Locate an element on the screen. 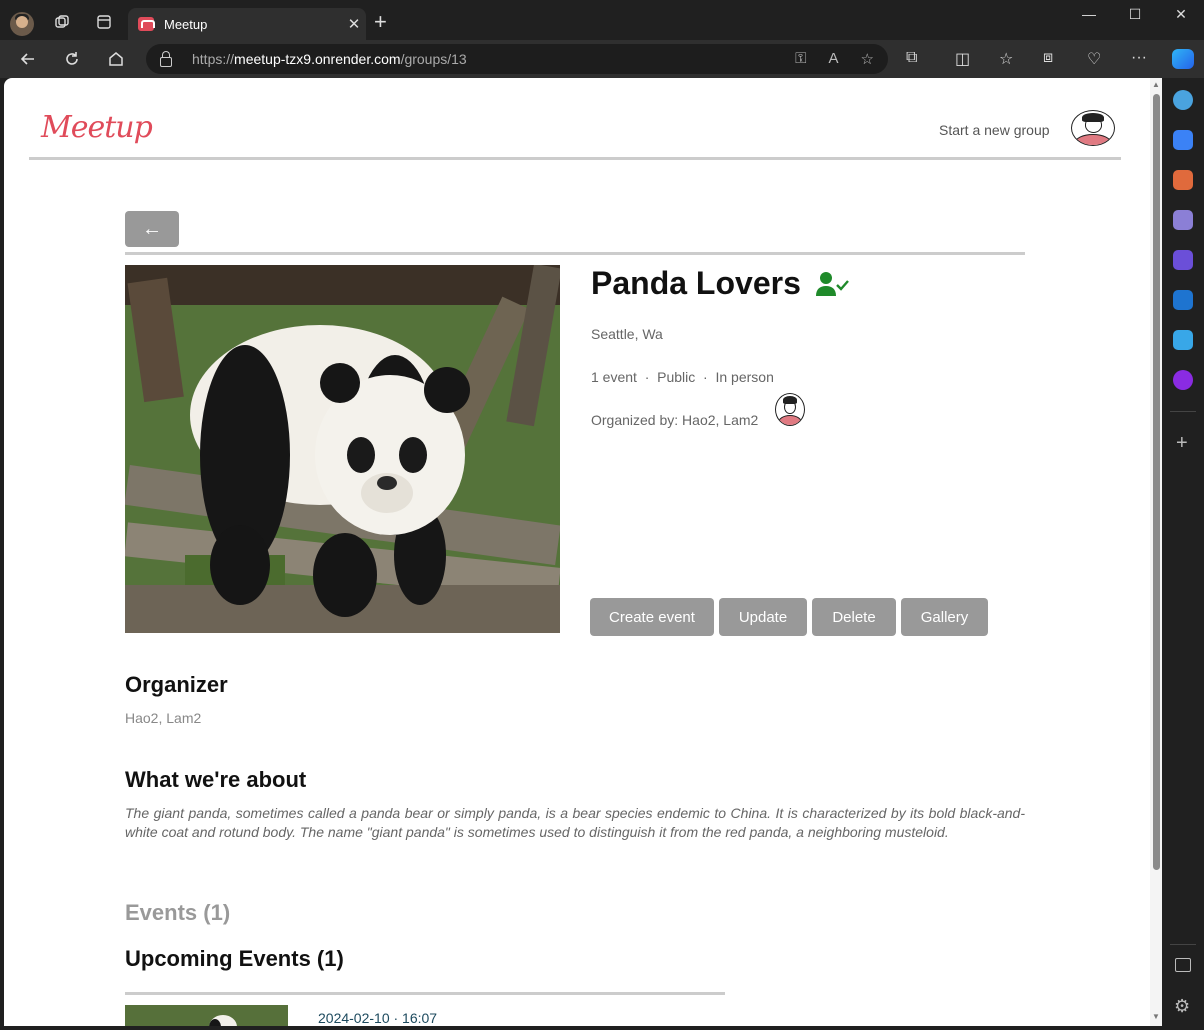  tab-title: Meetup is located at coordinates (186, 24).